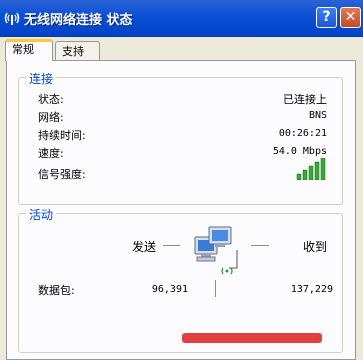  What do you see at coordinates (252, 338) in the screenshot?
I see `properties-button` at bounding box center [252, 338].